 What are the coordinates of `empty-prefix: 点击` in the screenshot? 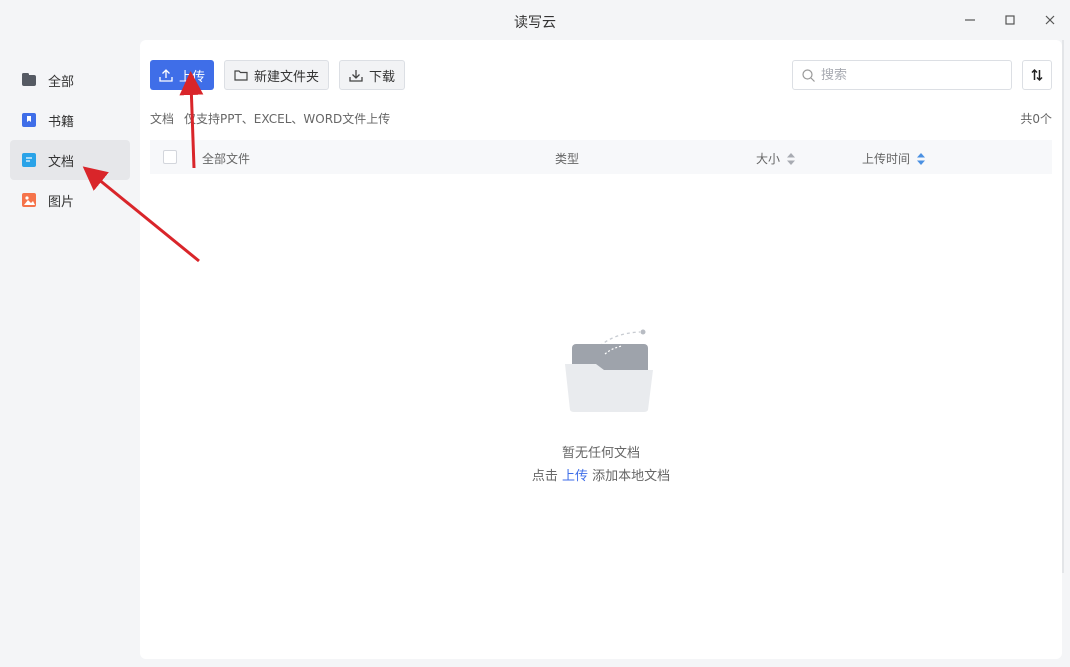 It's located at (544, 476).